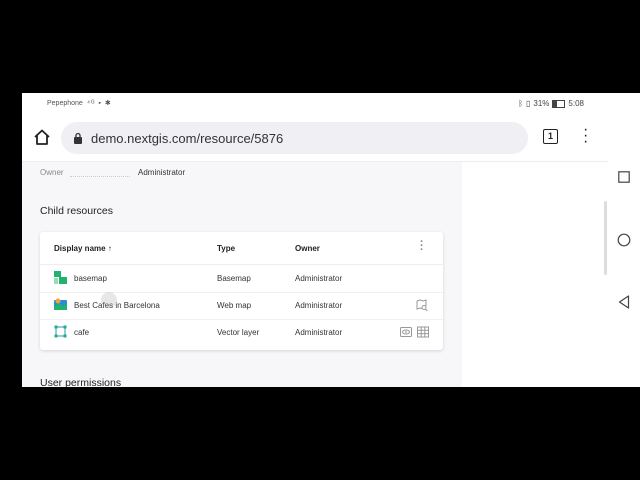 Image resolution: width=640 pixels, height=480 pixels. I want to click on back-button-icon, so click(624, 302).